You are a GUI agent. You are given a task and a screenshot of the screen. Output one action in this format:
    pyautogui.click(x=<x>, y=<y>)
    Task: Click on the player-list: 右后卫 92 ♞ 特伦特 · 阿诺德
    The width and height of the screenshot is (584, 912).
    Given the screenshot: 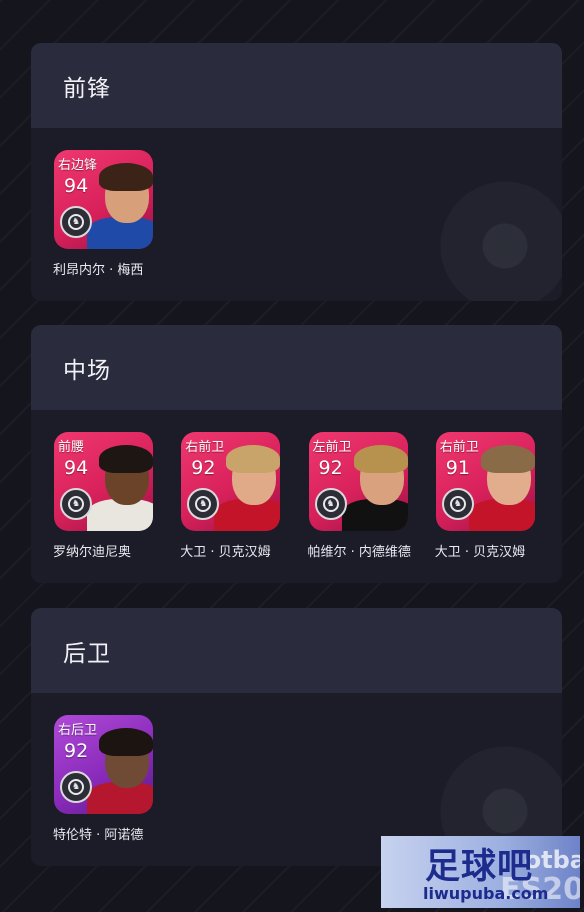 What is the action you would take?
    pyautogui.click(x=296, y=768)
    